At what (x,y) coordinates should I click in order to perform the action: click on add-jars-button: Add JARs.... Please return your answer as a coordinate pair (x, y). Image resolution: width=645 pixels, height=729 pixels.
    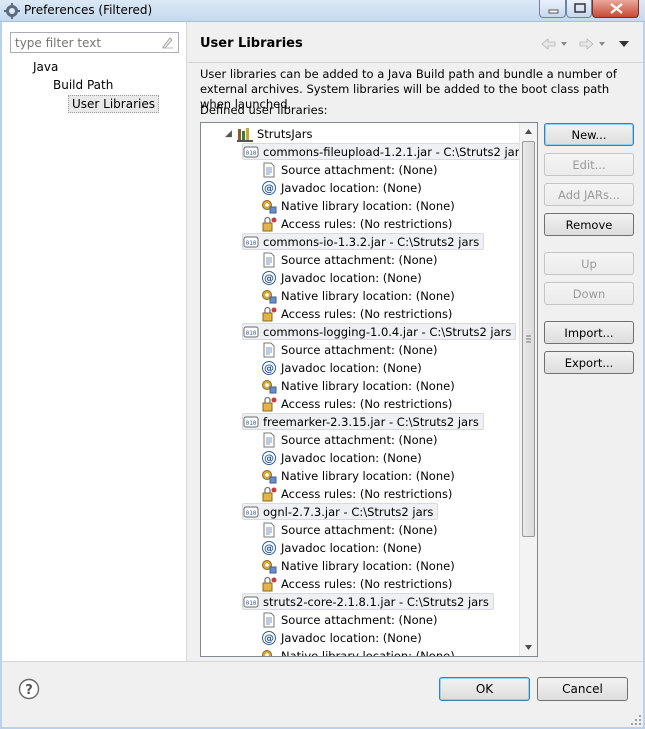
    Looking at the image, I should click on (589, 194).